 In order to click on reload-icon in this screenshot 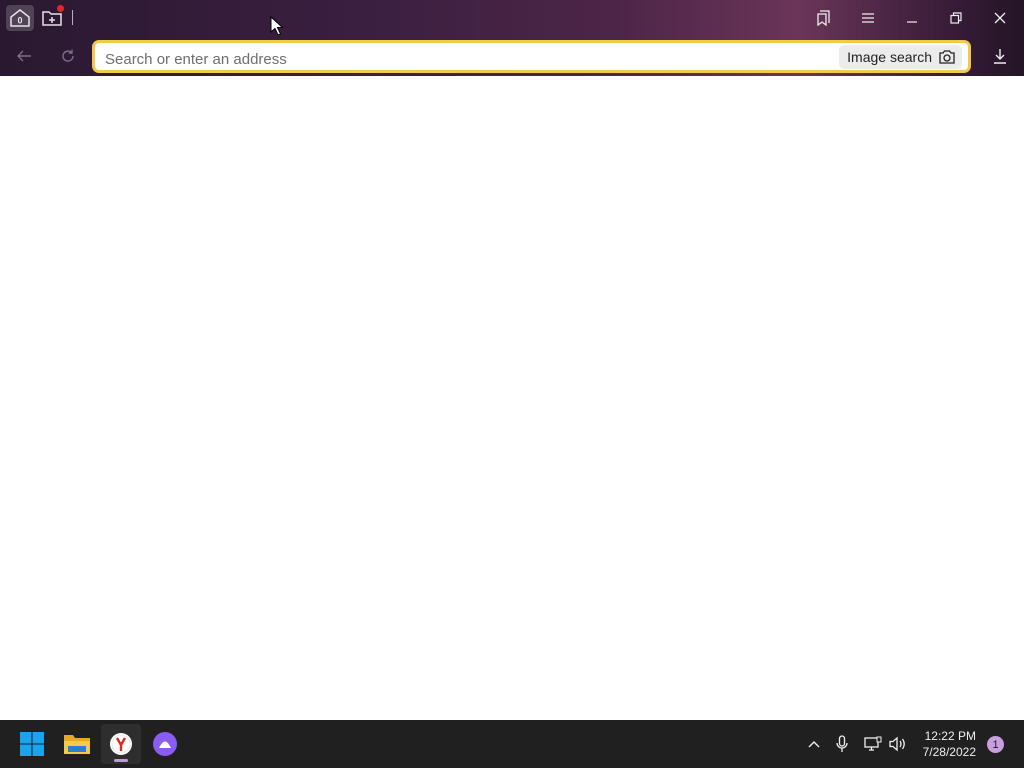, I will do `click(68, 55)`.